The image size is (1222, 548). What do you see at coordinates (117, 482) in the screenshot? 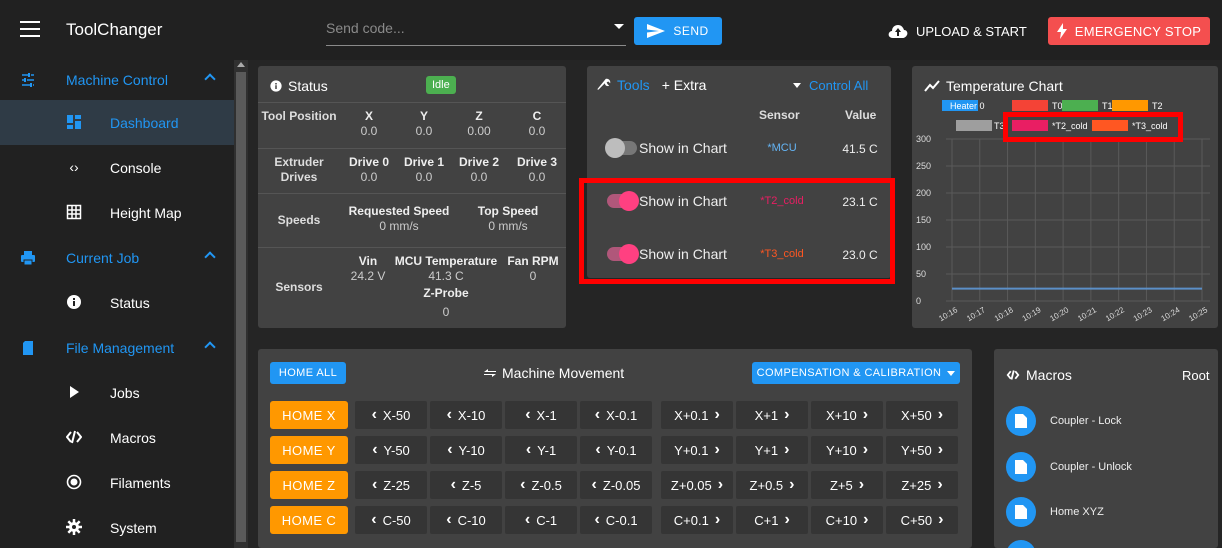
I see `sidebar-item-filaments: Filaments` at bounding box center [117, 482].